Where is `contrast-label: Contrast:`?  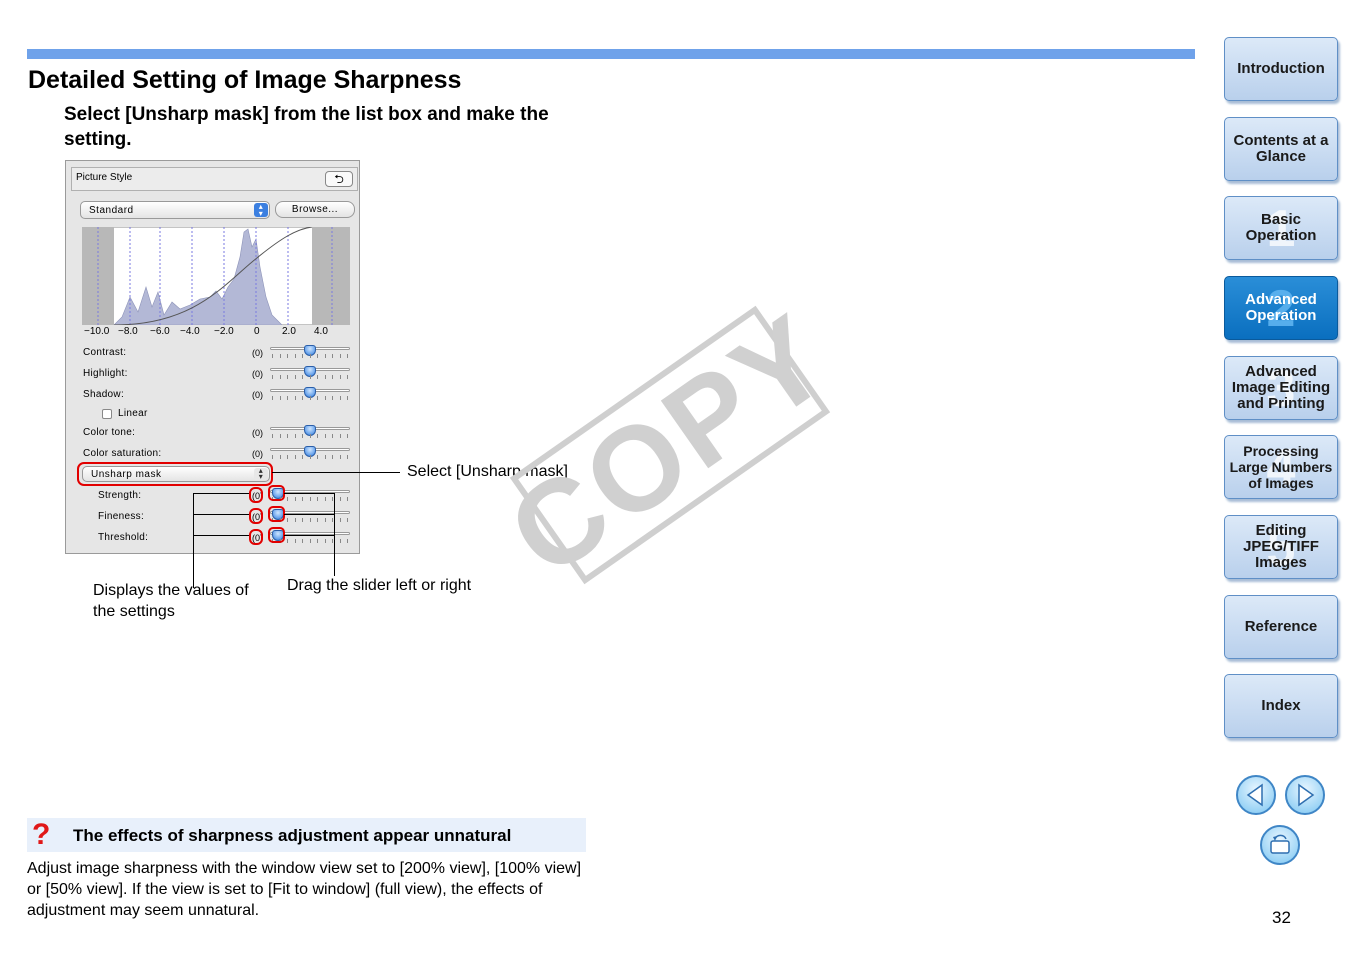
contrast-label: Contrast: is located at coordinates (105, 352).